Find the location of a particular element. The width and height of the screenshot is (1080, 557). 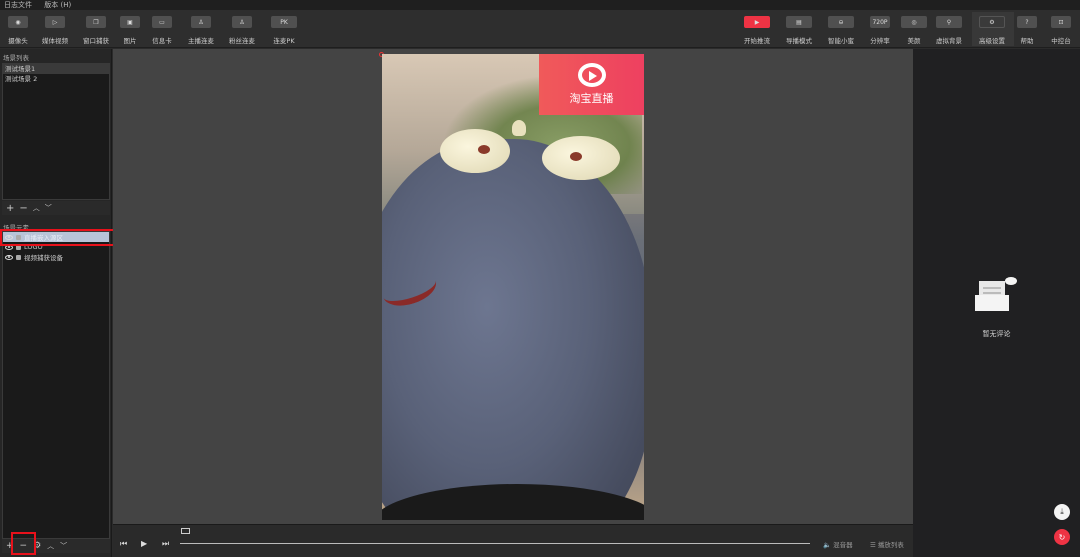

fan-link-button: ♙ 粉丝连麦 is located at coordinates (242, 30).